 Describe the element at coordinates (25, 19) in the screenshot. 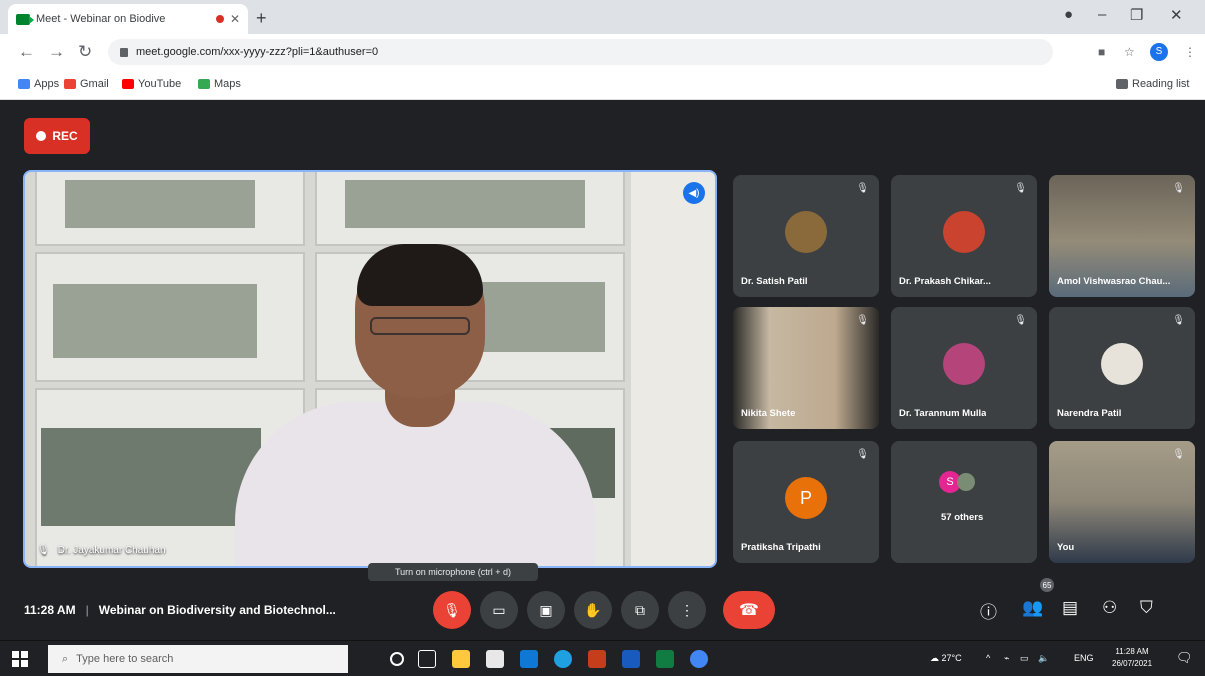

I see `meet-favicon-icon` at that location.